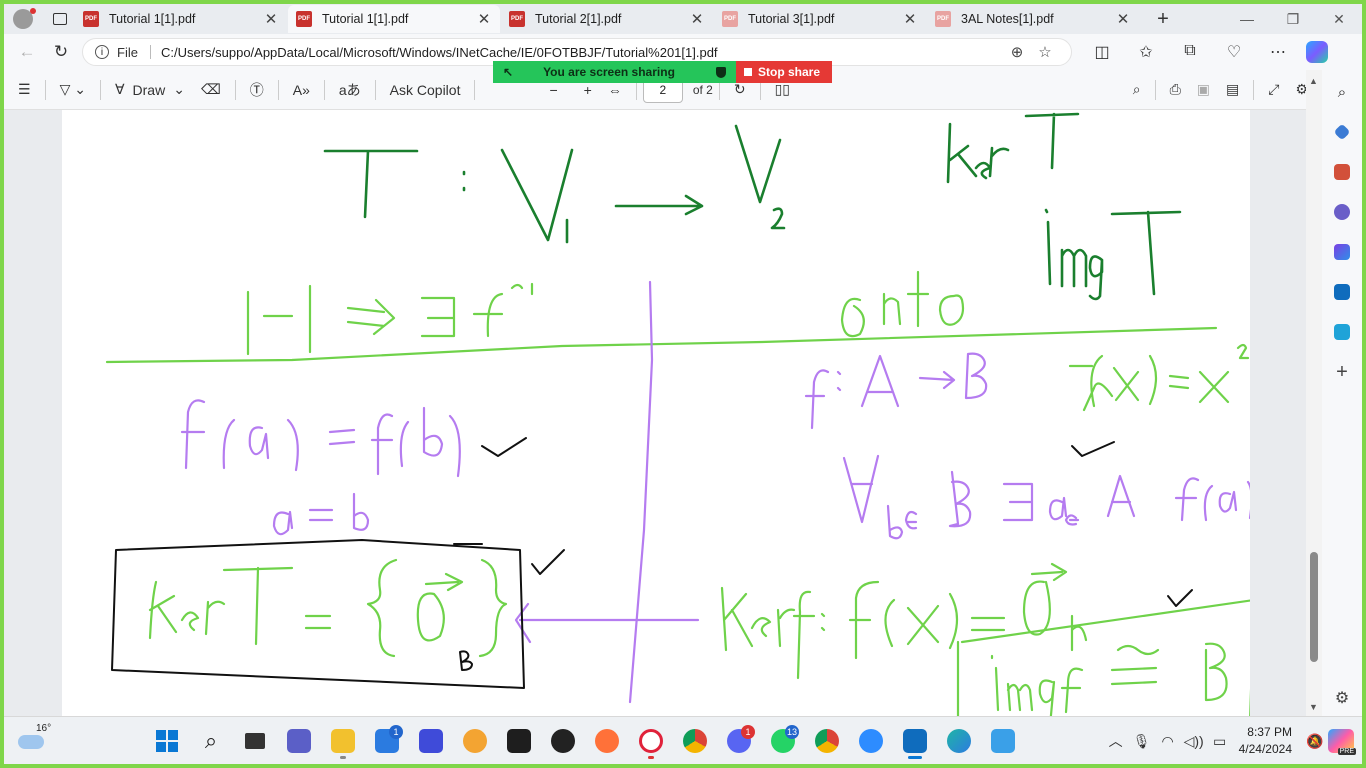  Describe the element at coordinates (1175, 90) in the screenshot. I see `print-icon: ⎙` at that location.